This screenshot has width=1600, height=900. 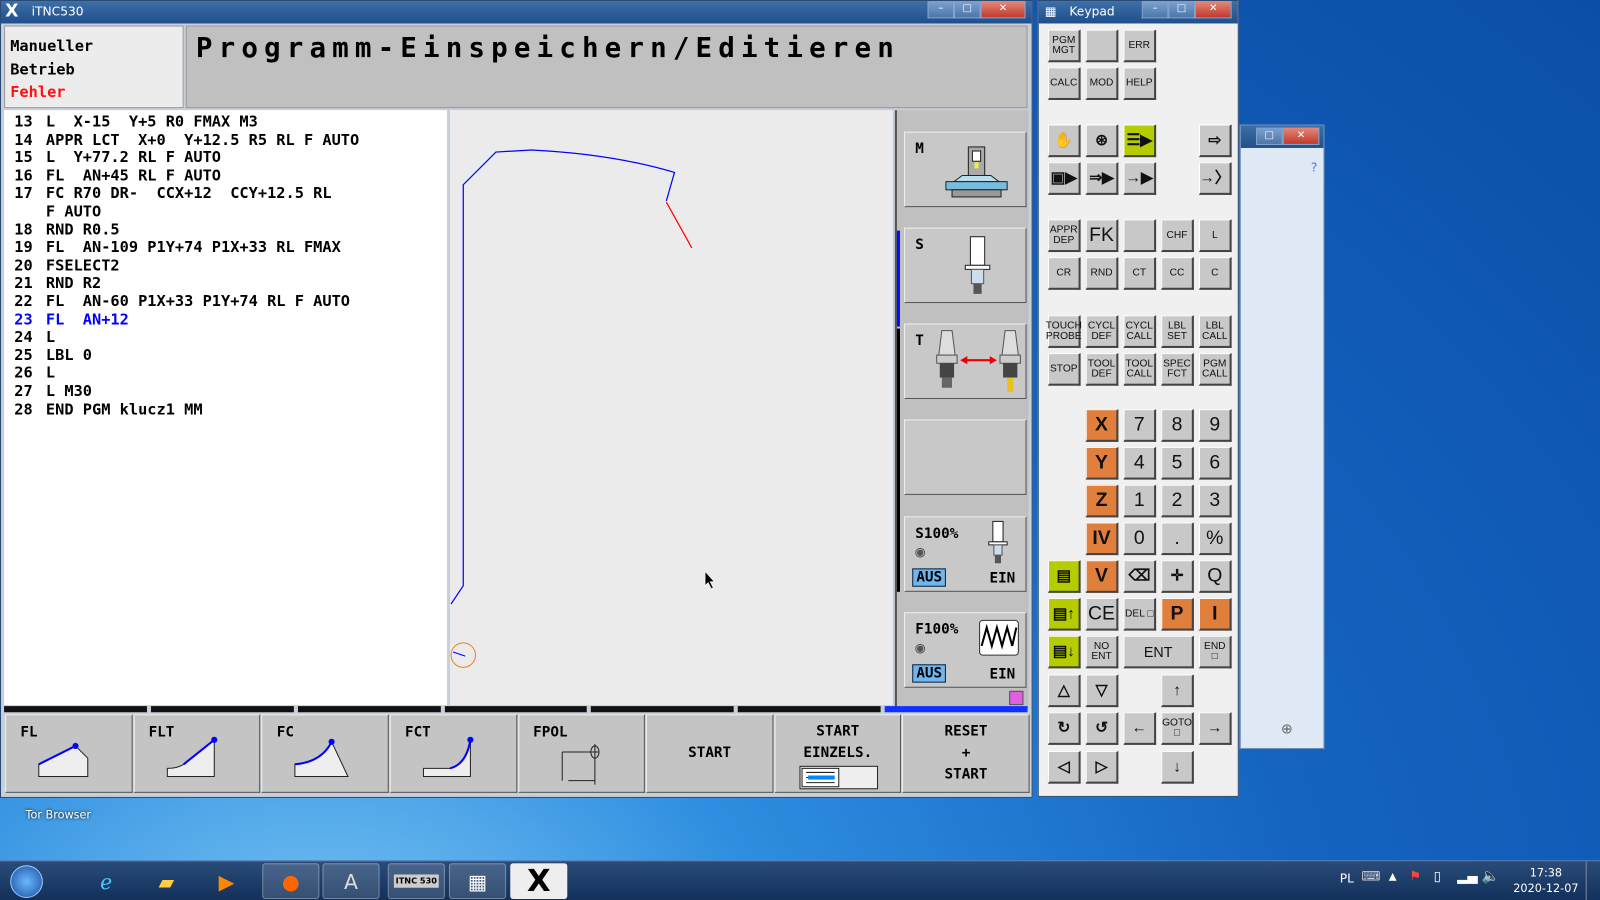 I want to click on internet-explorer-icon: ℯ, so click(x=106, y=881).